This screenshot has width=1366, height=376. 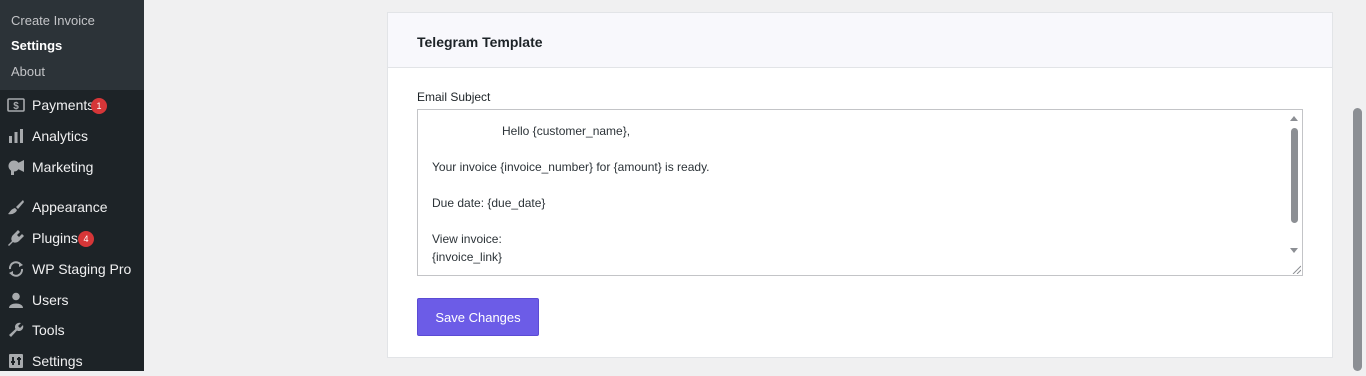 I want to click on staging-icon, so click(x=16, y=269).